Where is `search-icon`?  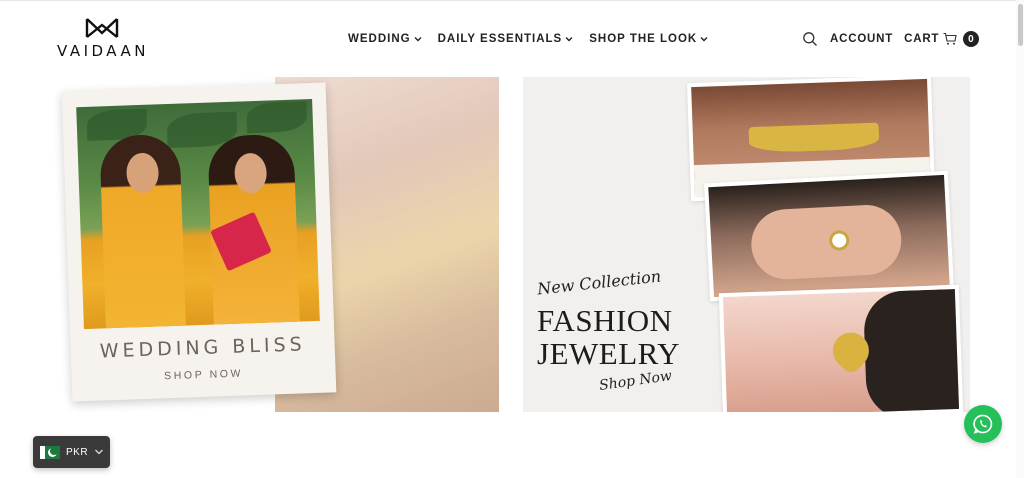 search-icon is located at coordinates (810, 39).